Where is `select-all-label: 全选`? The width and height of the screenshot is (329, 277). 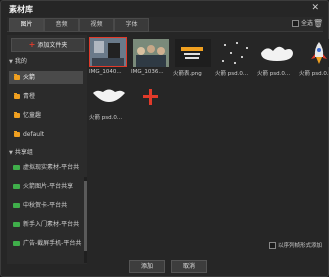
select-all-label: 全选 is located at coordinates (307, 23).